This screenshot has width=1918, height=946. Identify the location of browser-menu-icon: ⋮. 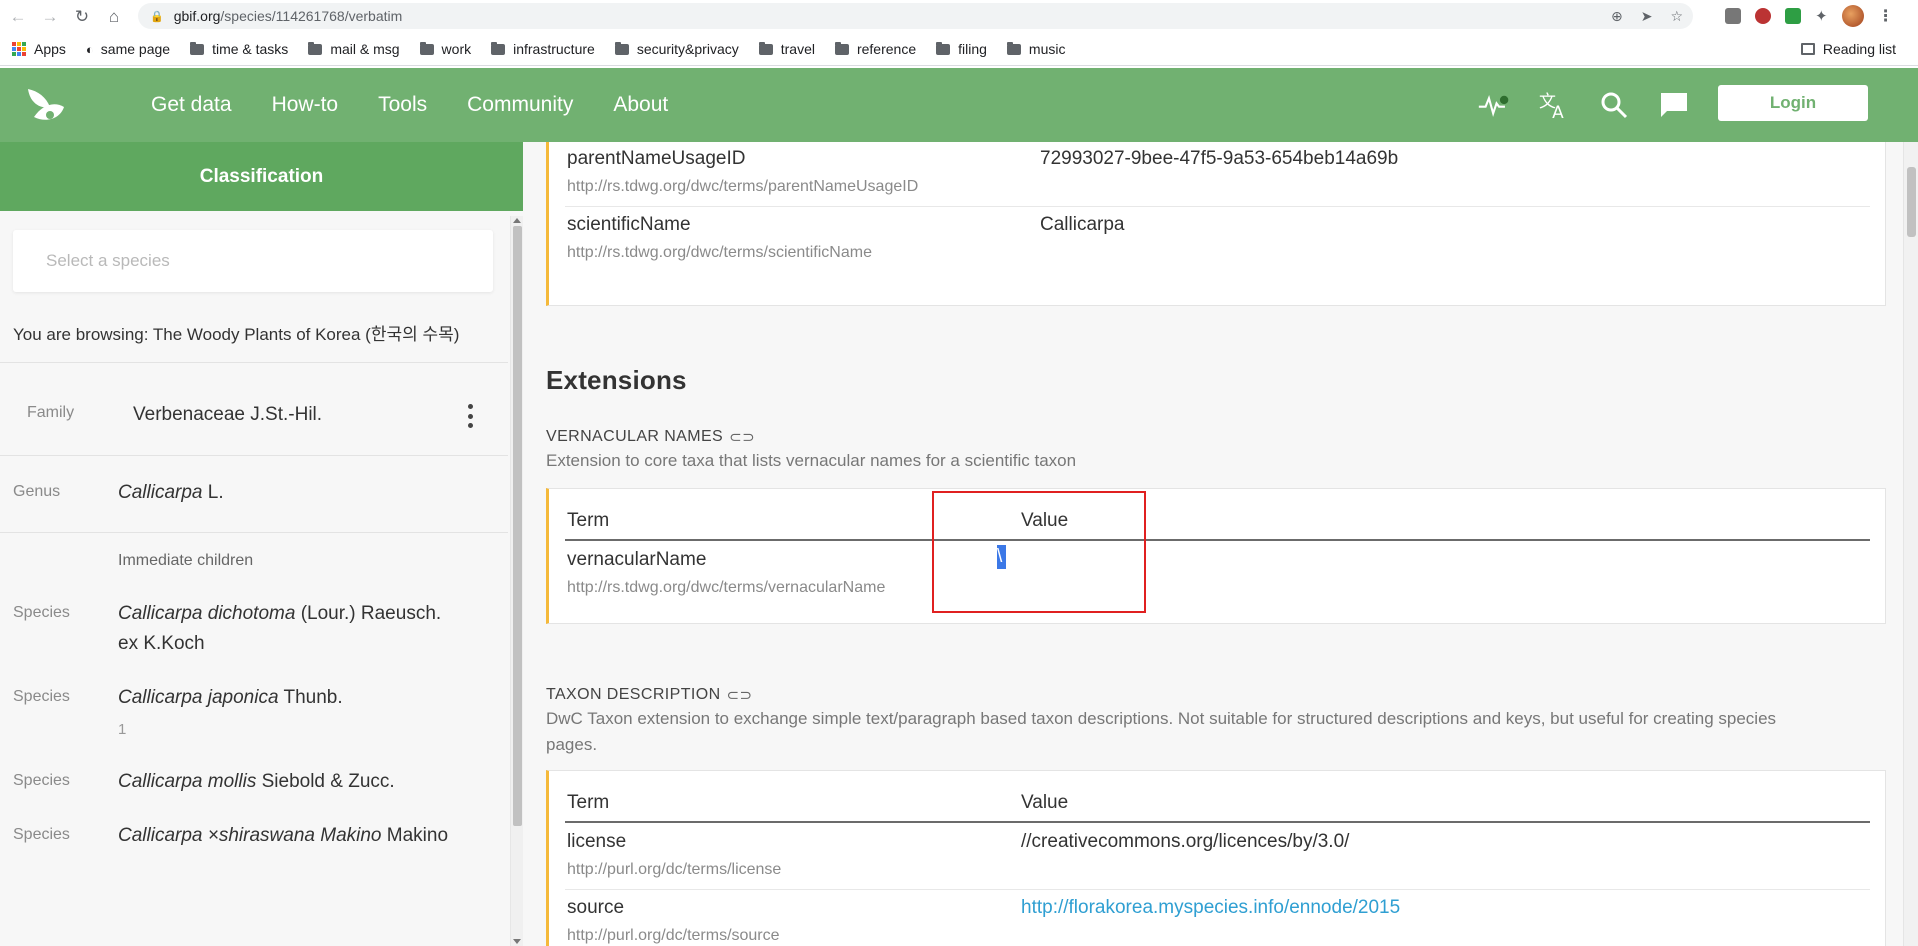
(1886, 16).